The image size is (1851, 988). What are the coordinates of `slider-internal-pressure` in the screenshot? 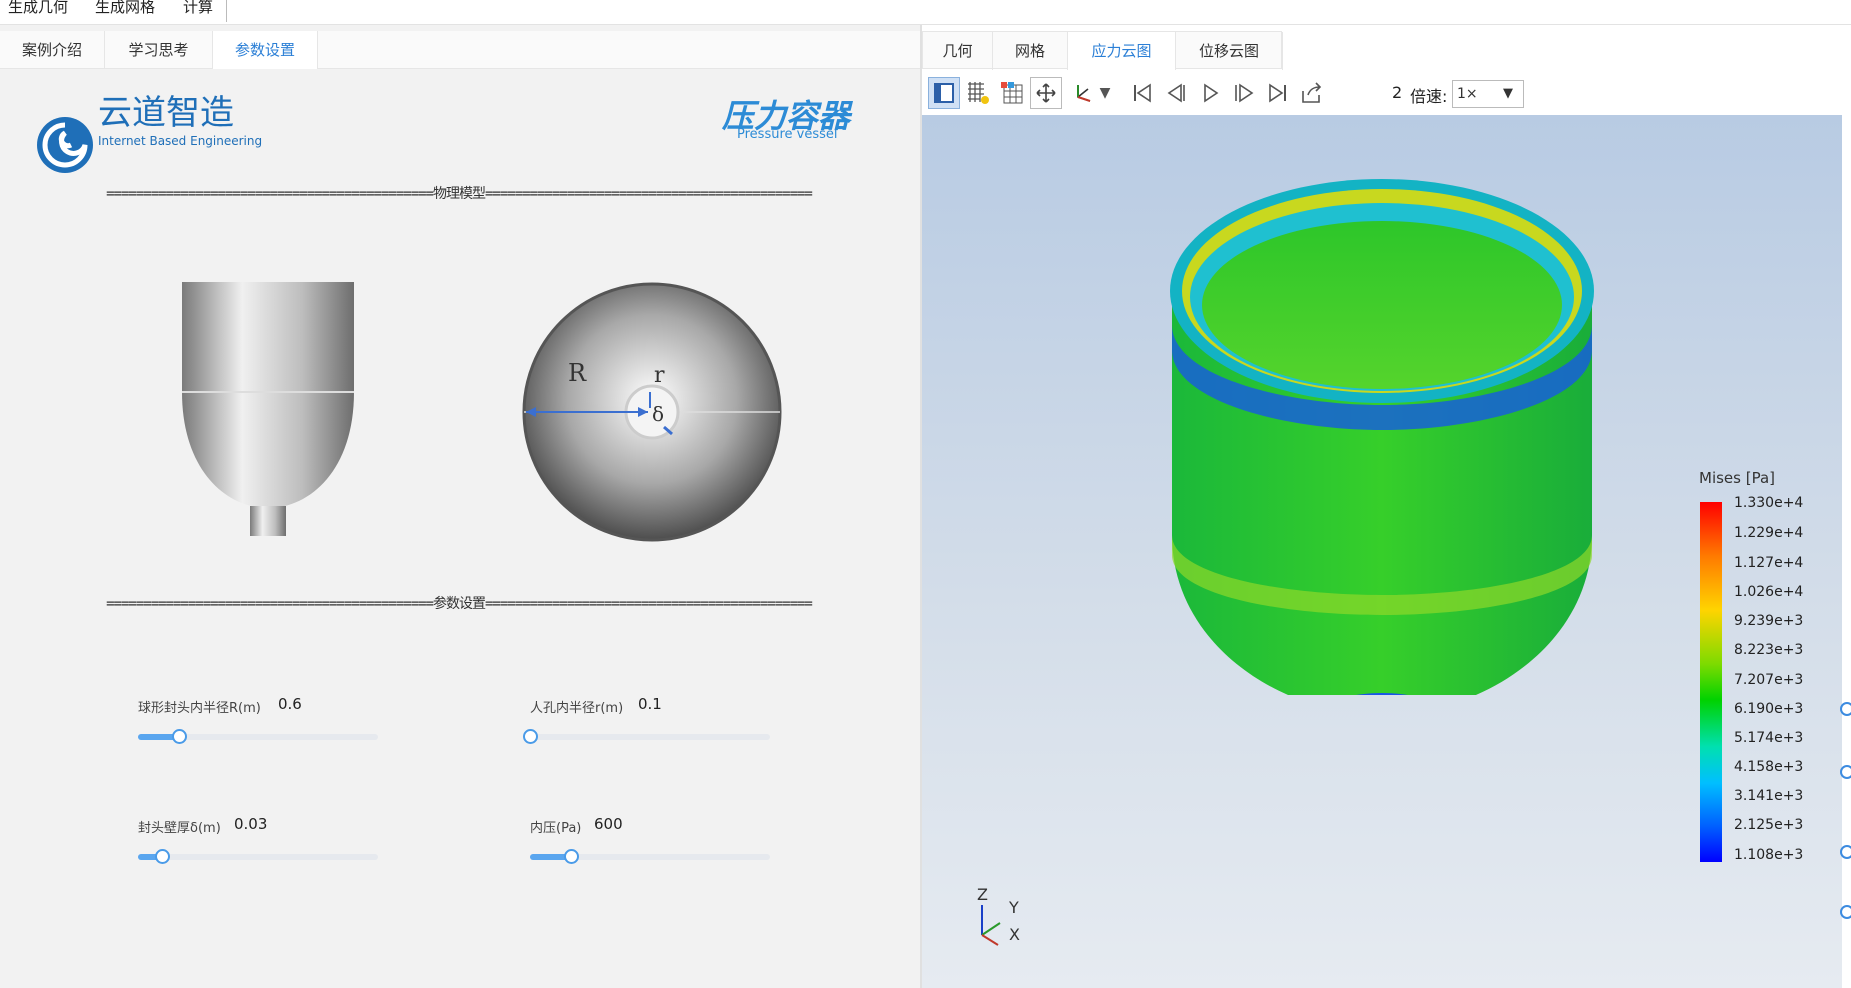 It's located at (650, 856).